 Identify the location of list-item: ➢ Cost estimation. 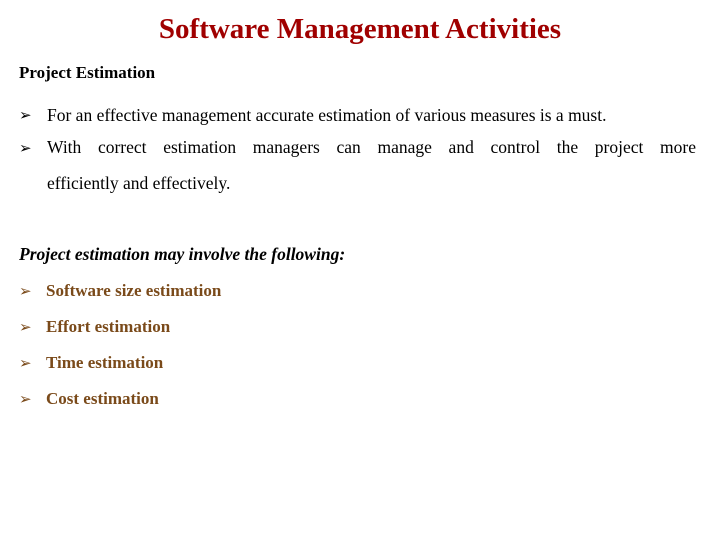
(89, 399).